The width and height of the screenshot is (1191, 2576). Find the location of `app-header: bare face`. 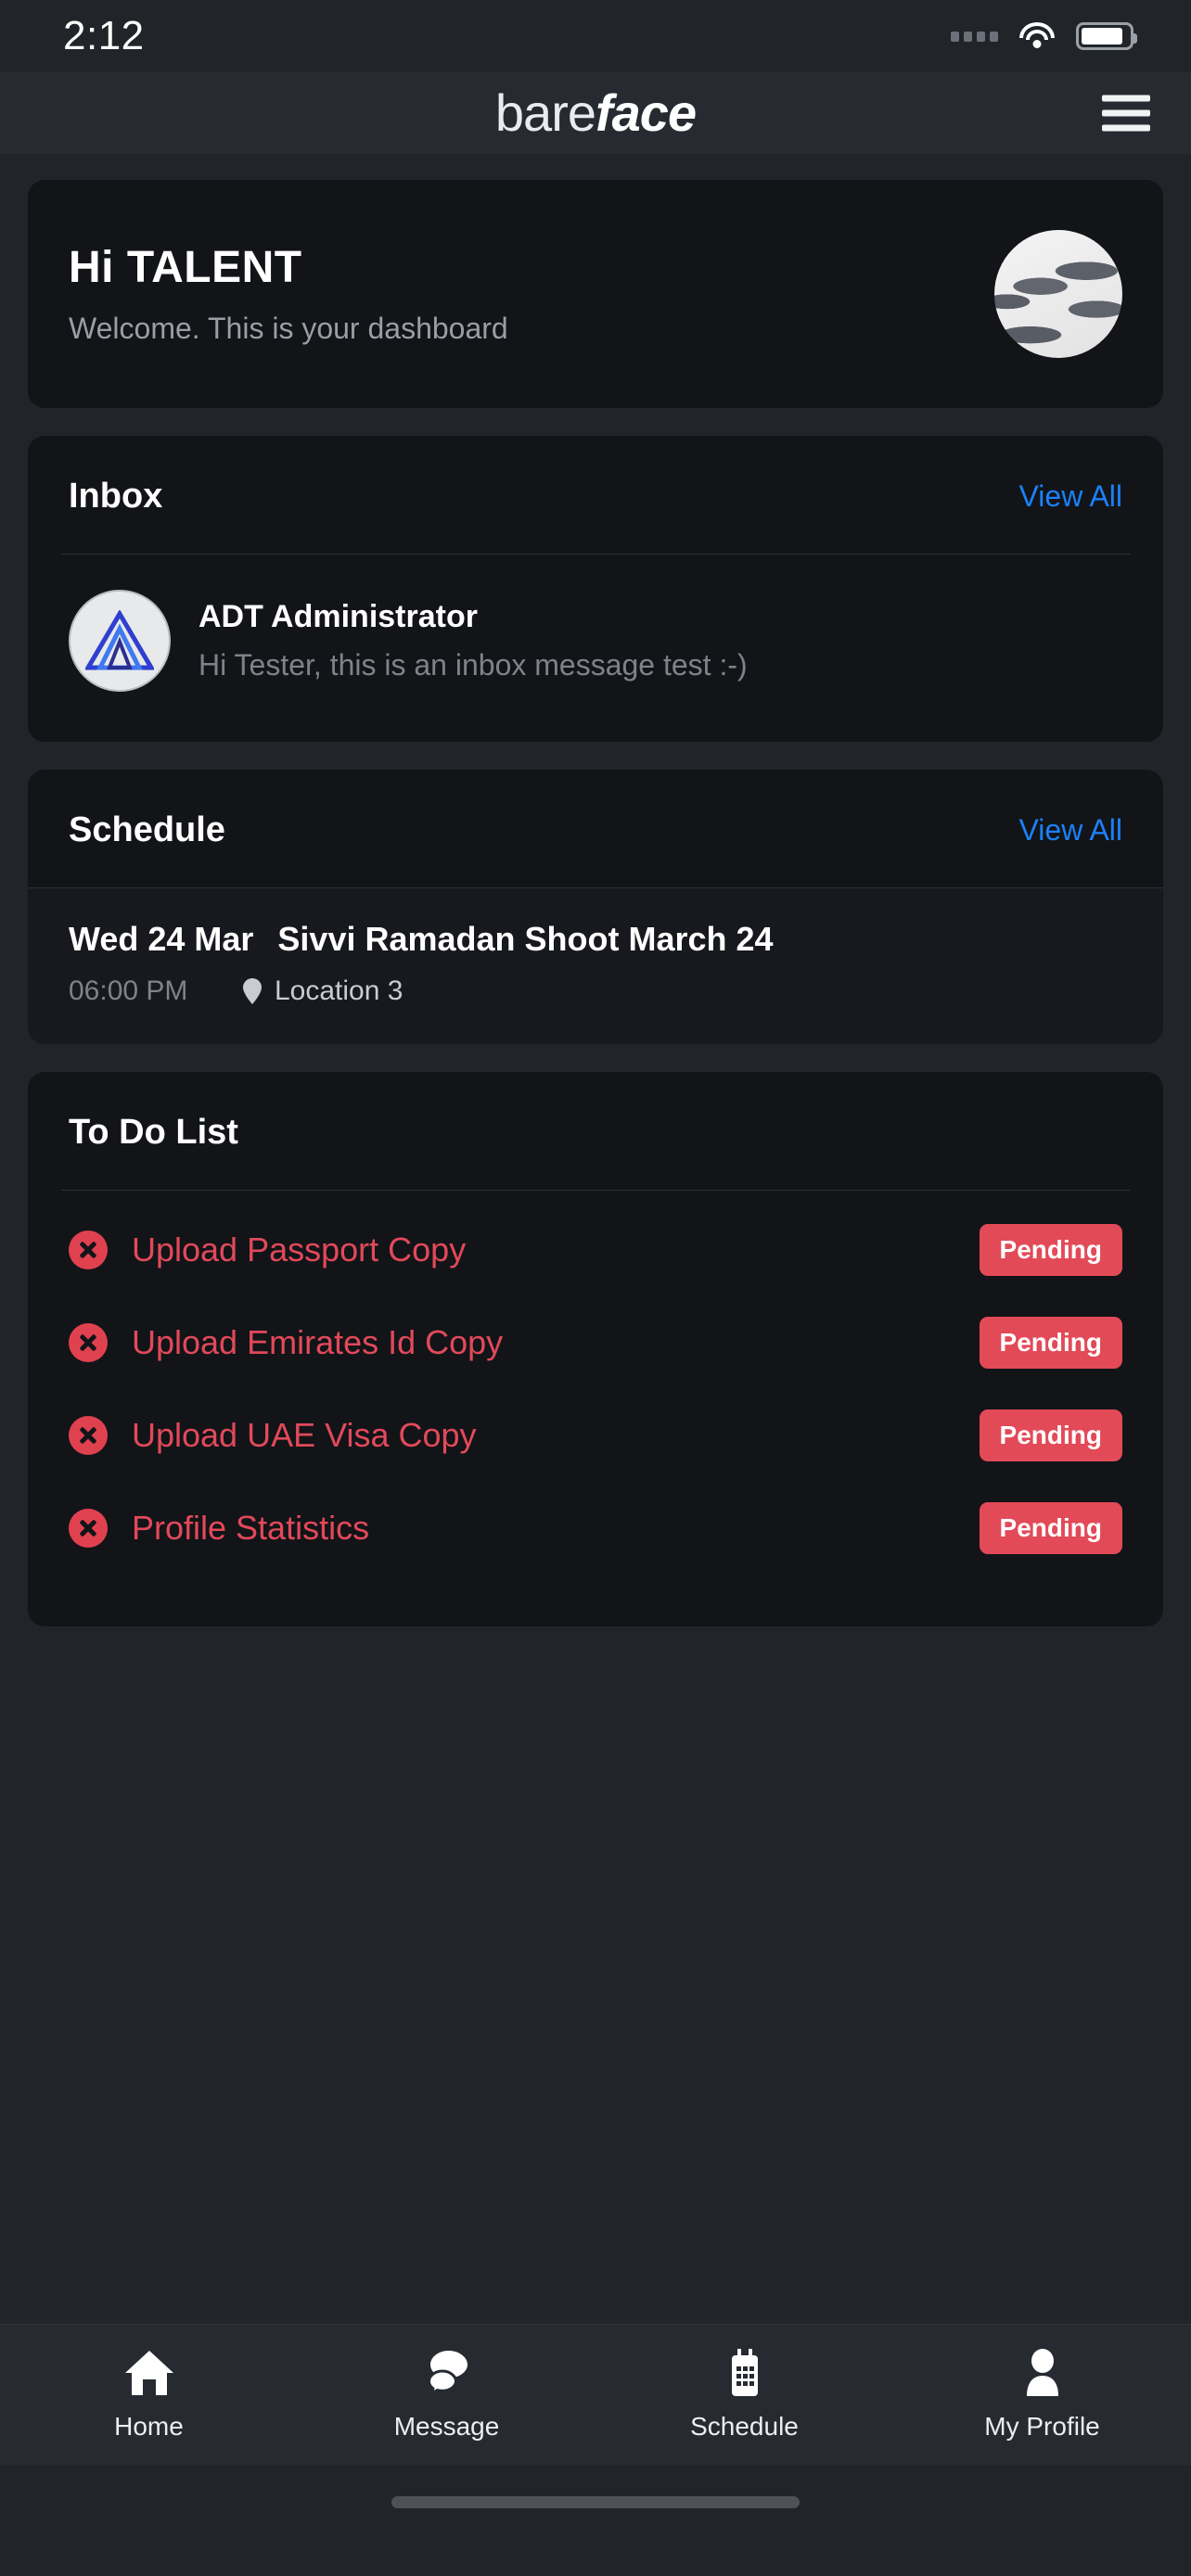

app-header: bare face is located at coordinates (595, 113).